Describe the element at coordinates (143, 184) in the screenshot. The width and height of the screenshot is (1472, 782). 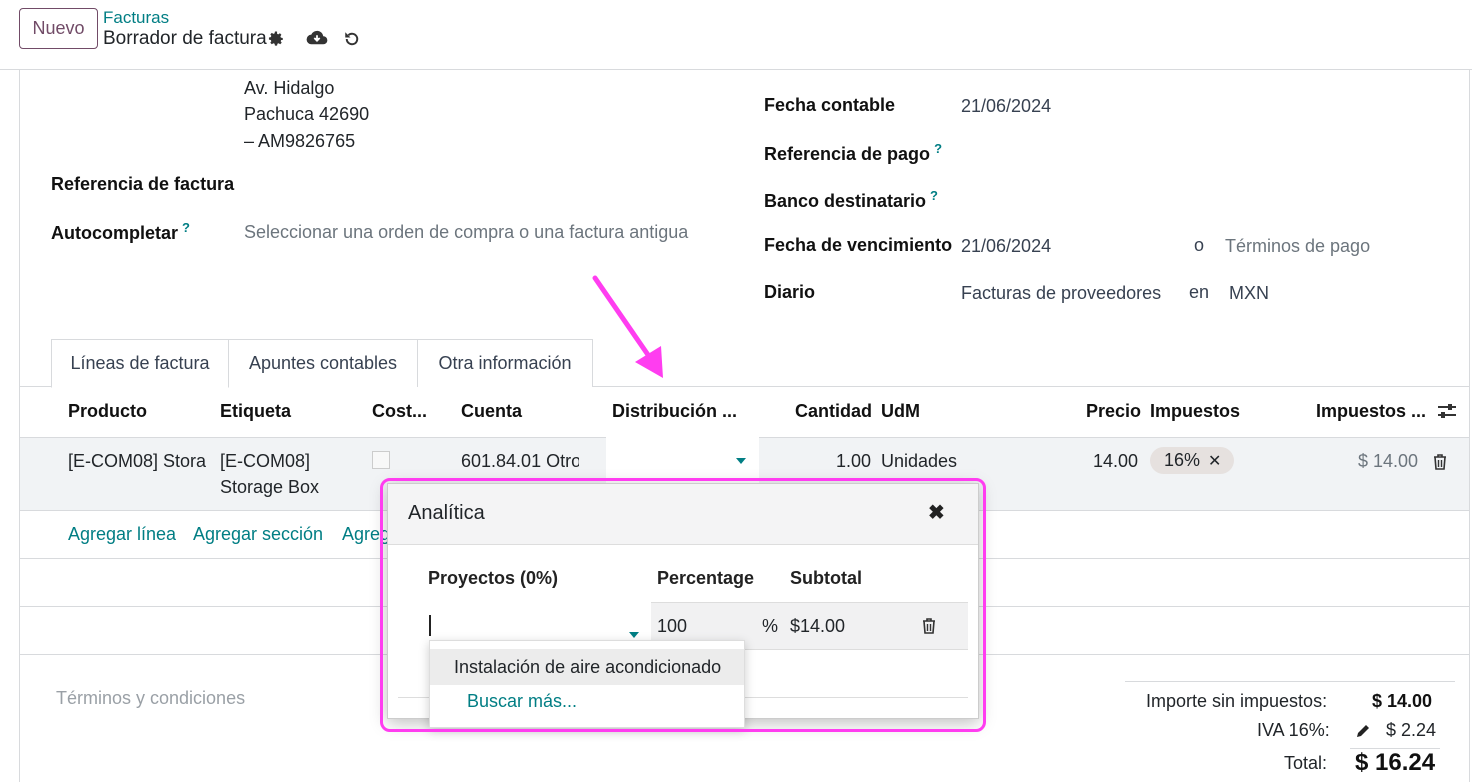
I see `invoice-ref-label: Referencia de factura` at that location.